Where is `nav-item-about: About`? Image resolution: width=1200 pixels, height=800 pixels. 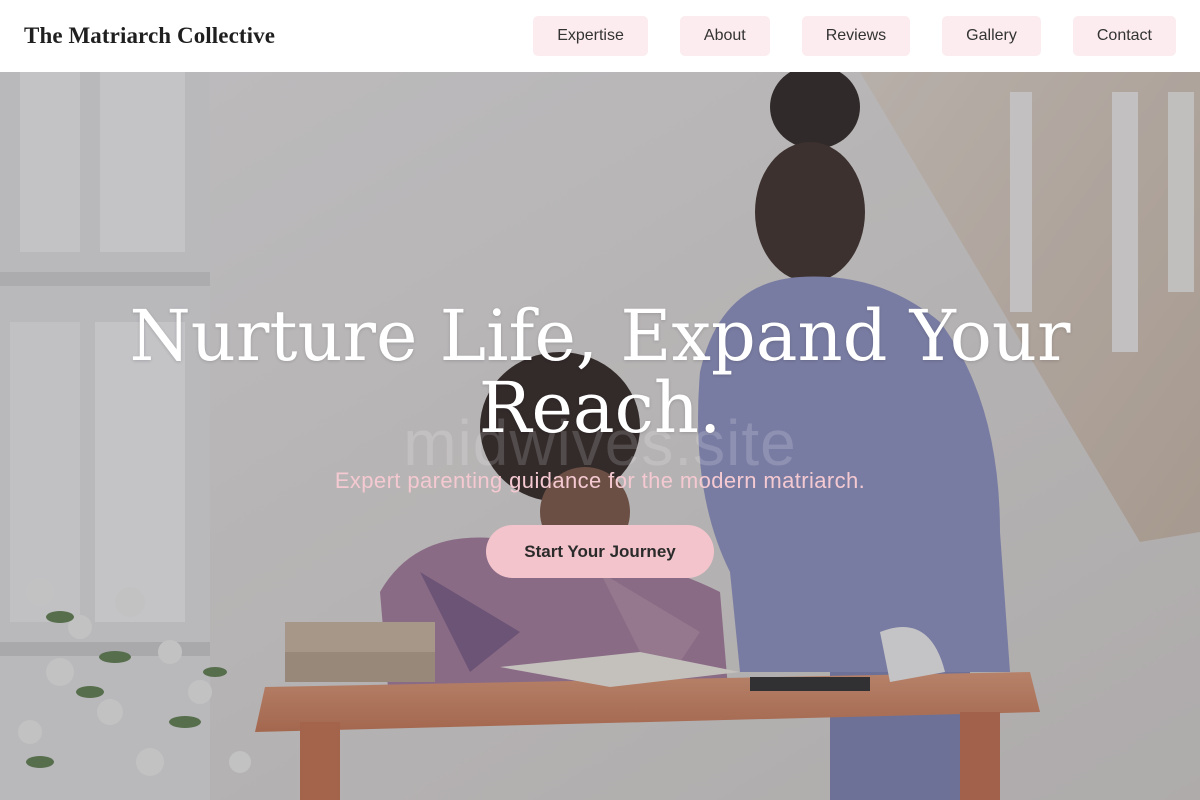 nav-item-about: About is located at coordinates (724, 36).